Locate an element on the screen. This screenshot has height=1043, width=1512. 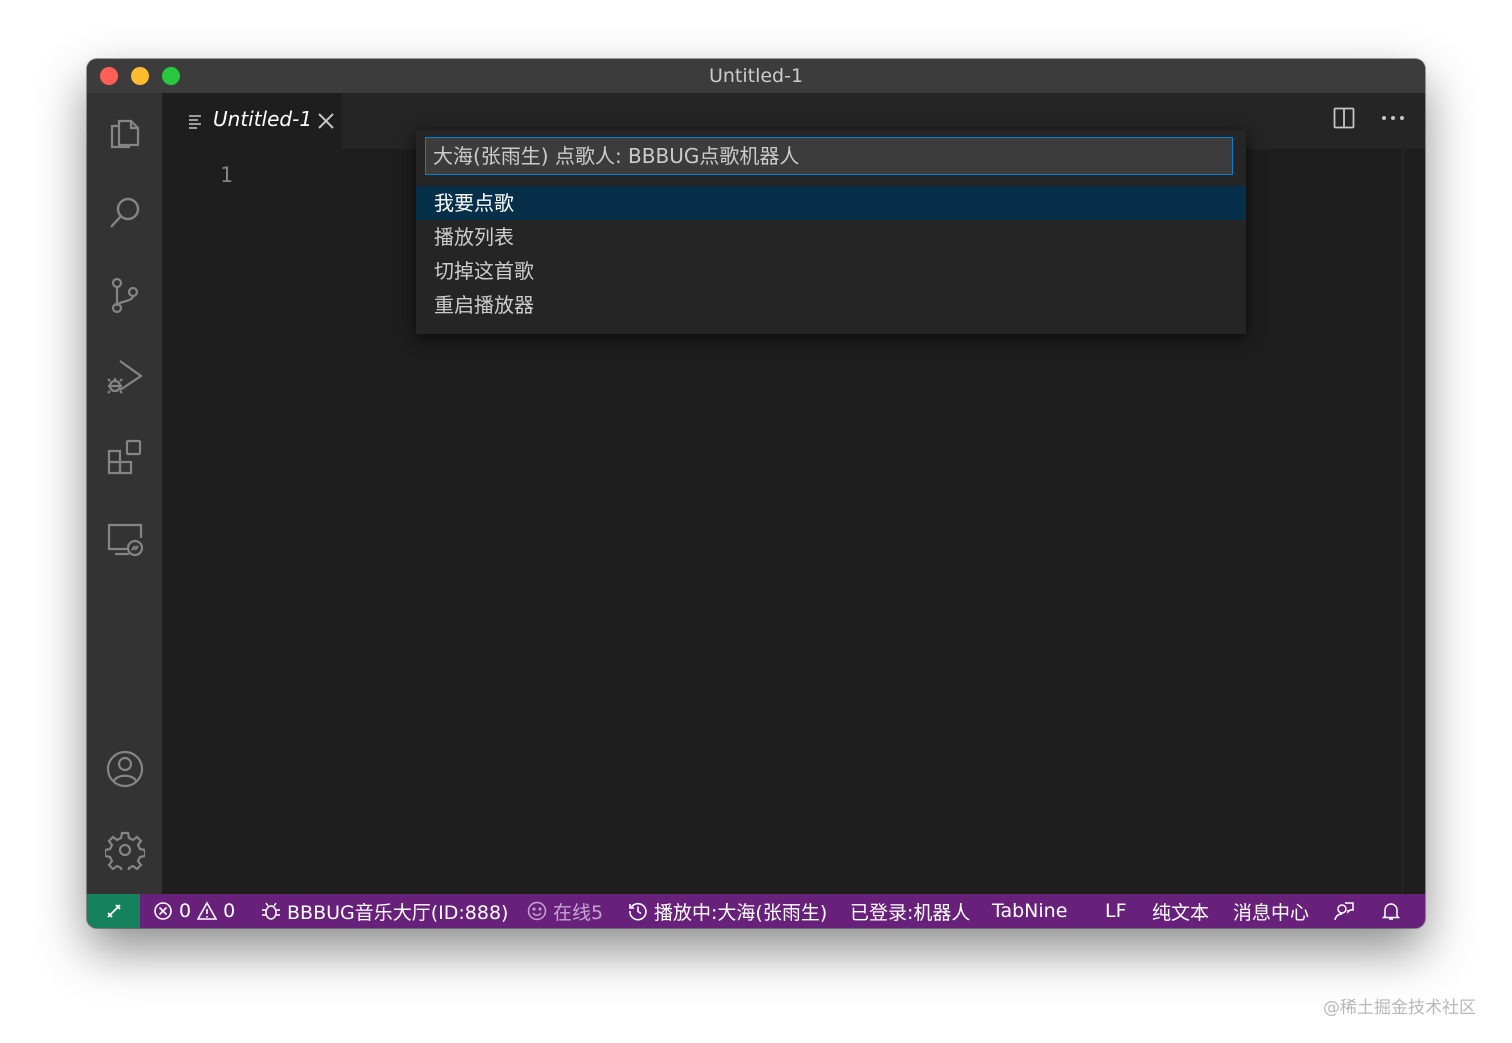
close-icon is located at coordinates (326, 121).